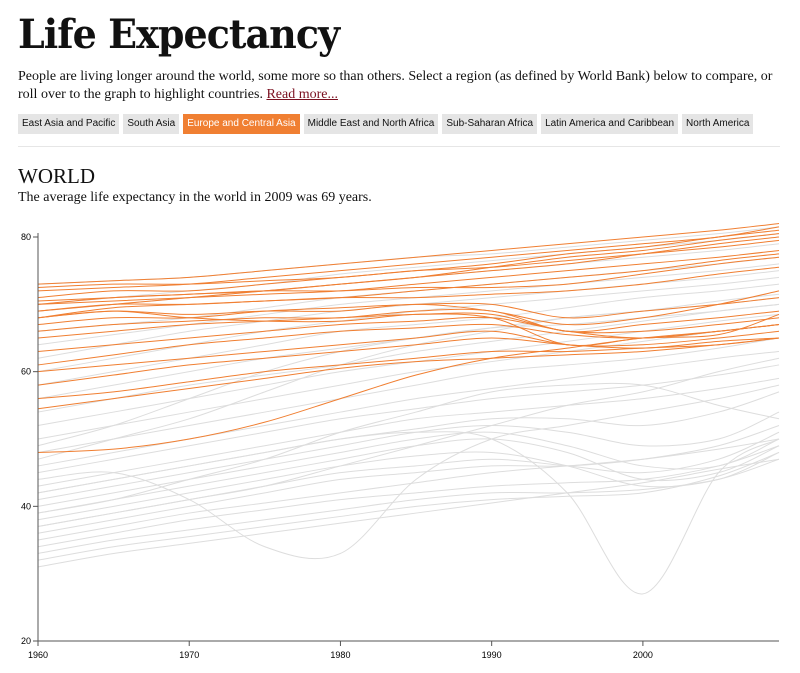 The image size is (800, 673). Describe the element at coordinates (26, 237) in the screenshot. I see `y-tick-label: 80` at that location.